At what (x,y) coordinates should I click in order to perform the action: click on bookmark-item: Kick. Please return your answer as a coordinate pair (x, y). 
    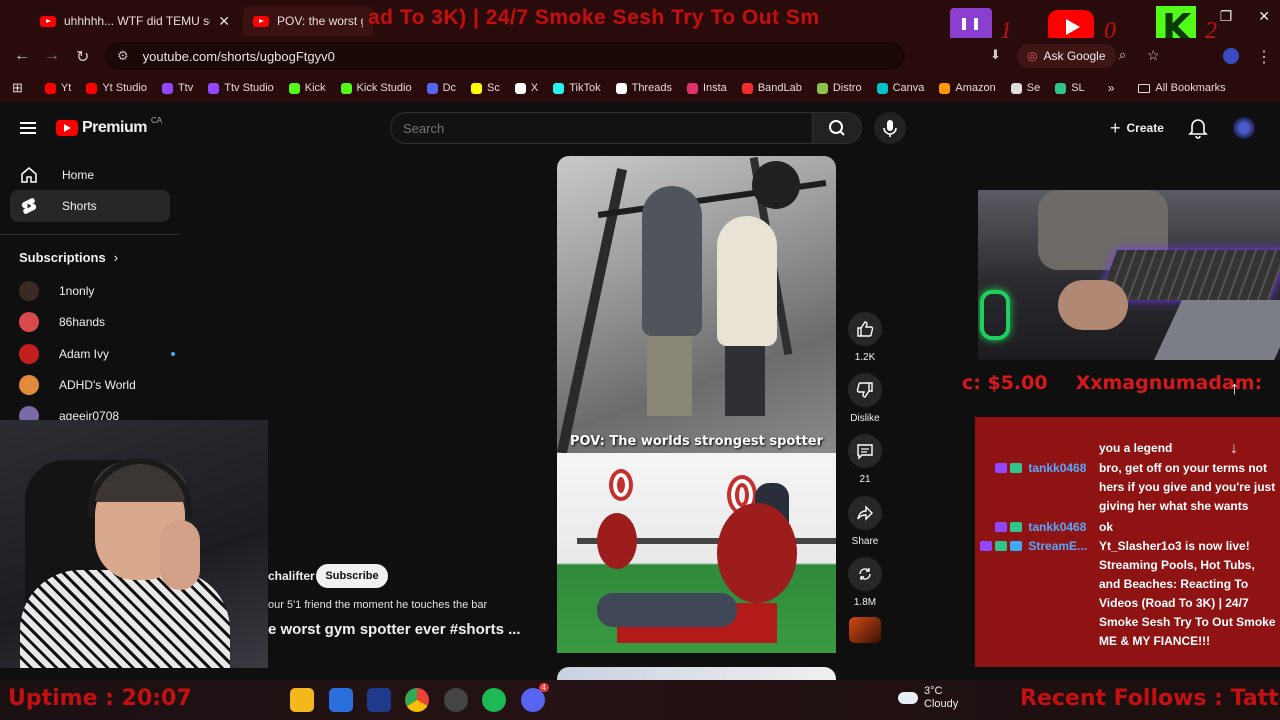
    Looking at the image, I should click on (307, 88).